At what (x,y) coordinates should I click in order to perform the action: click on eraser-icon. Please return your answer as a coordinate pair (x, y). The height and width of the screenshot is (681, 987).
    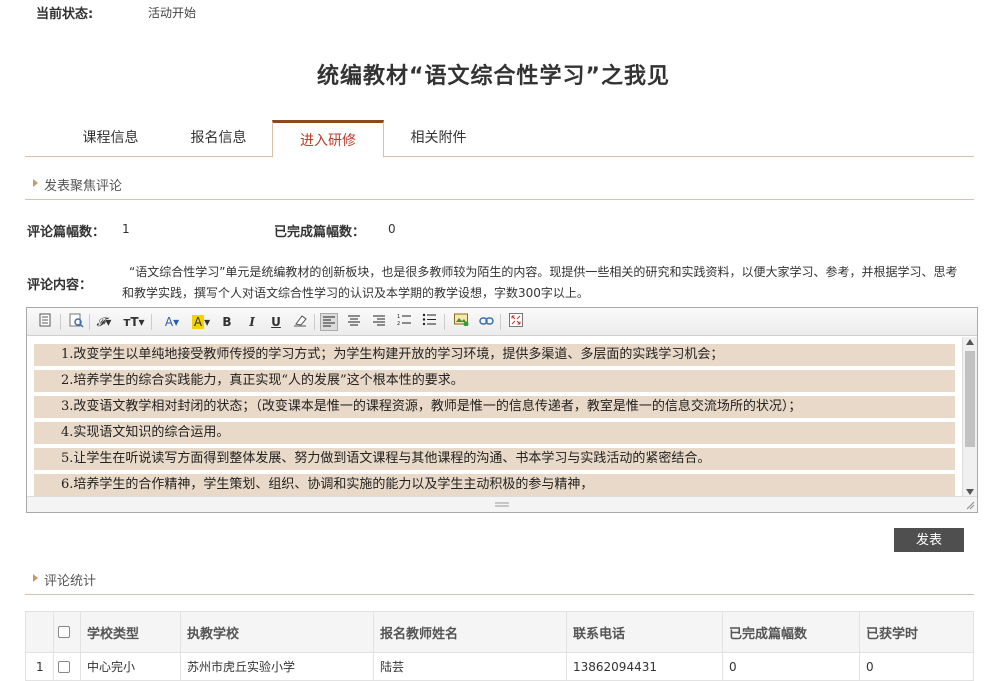
    Looking at the image, I should click on (300, 322).